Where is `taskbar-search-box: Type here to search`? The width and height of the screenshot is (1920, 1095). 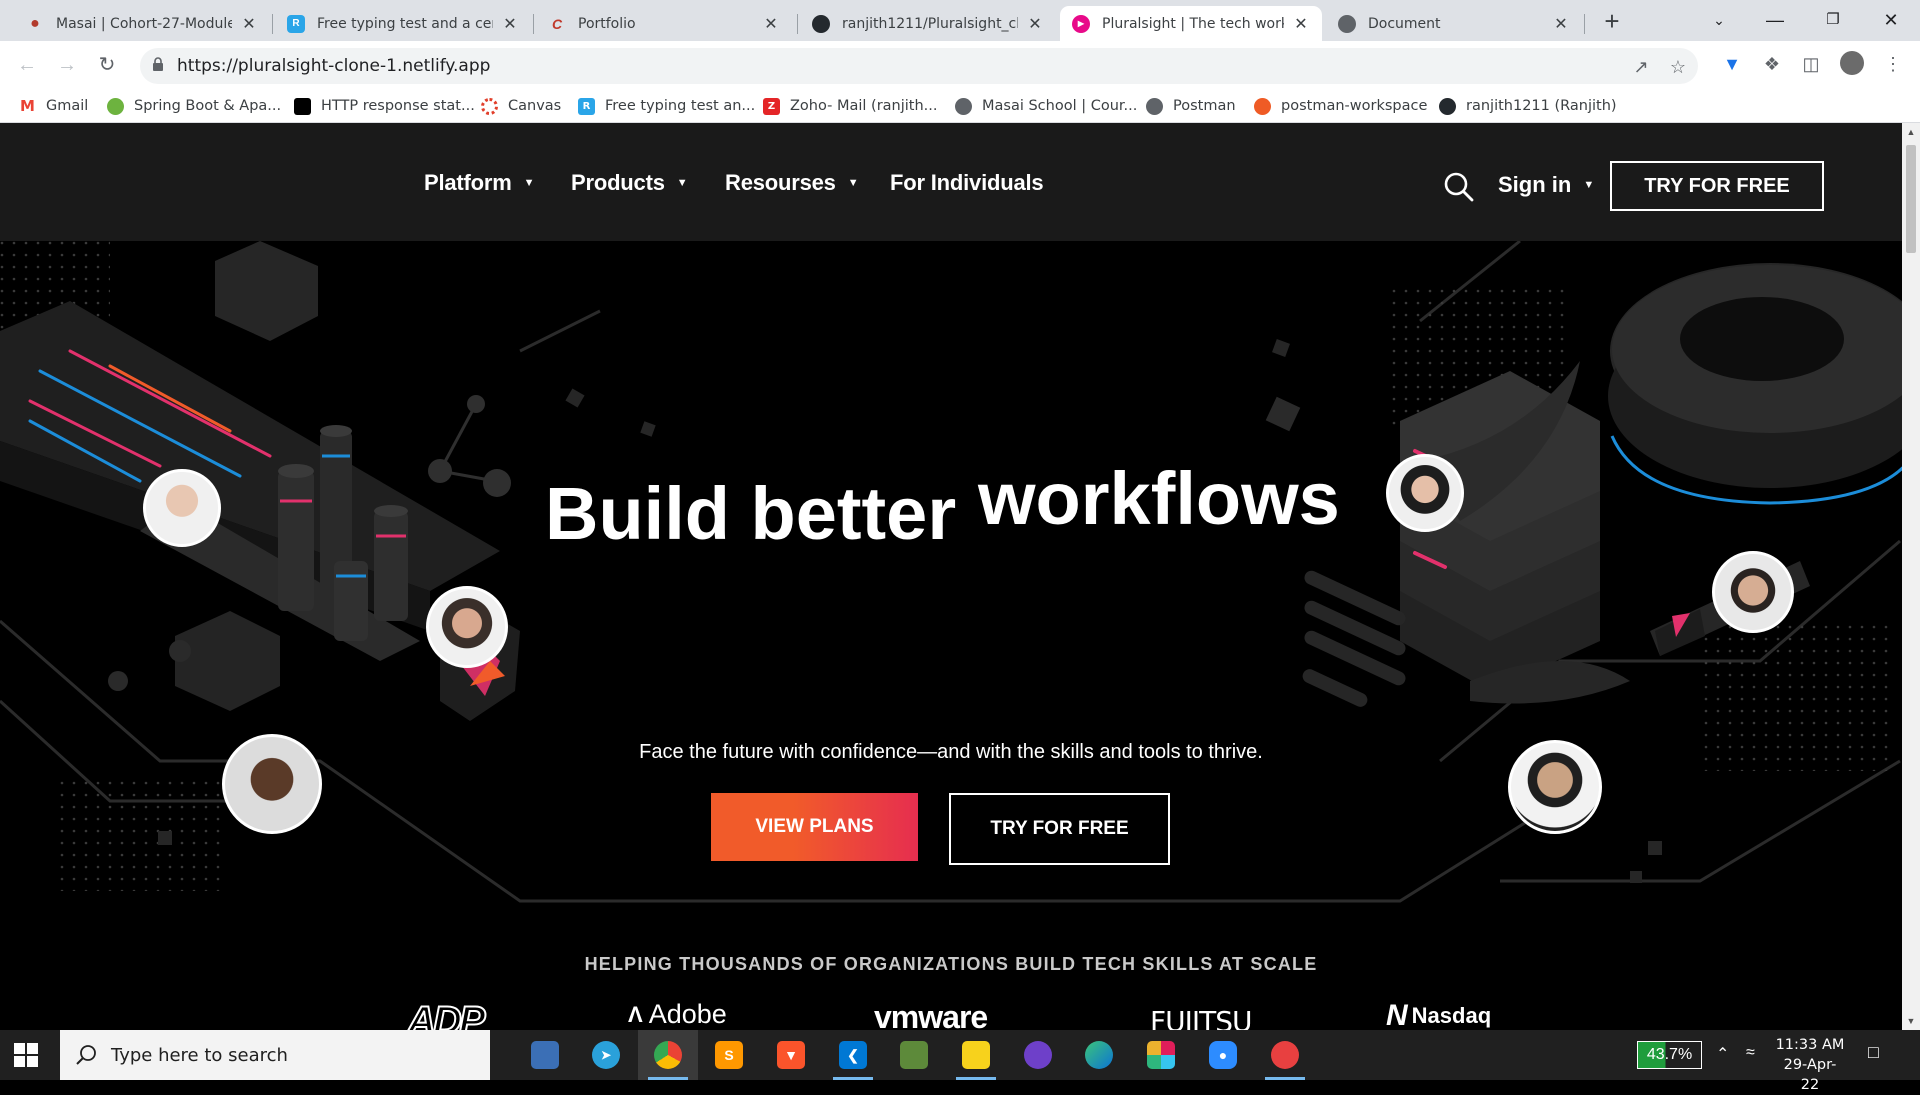
taskbar-search-box: Type here to search is located at coordinates (275, 1055).